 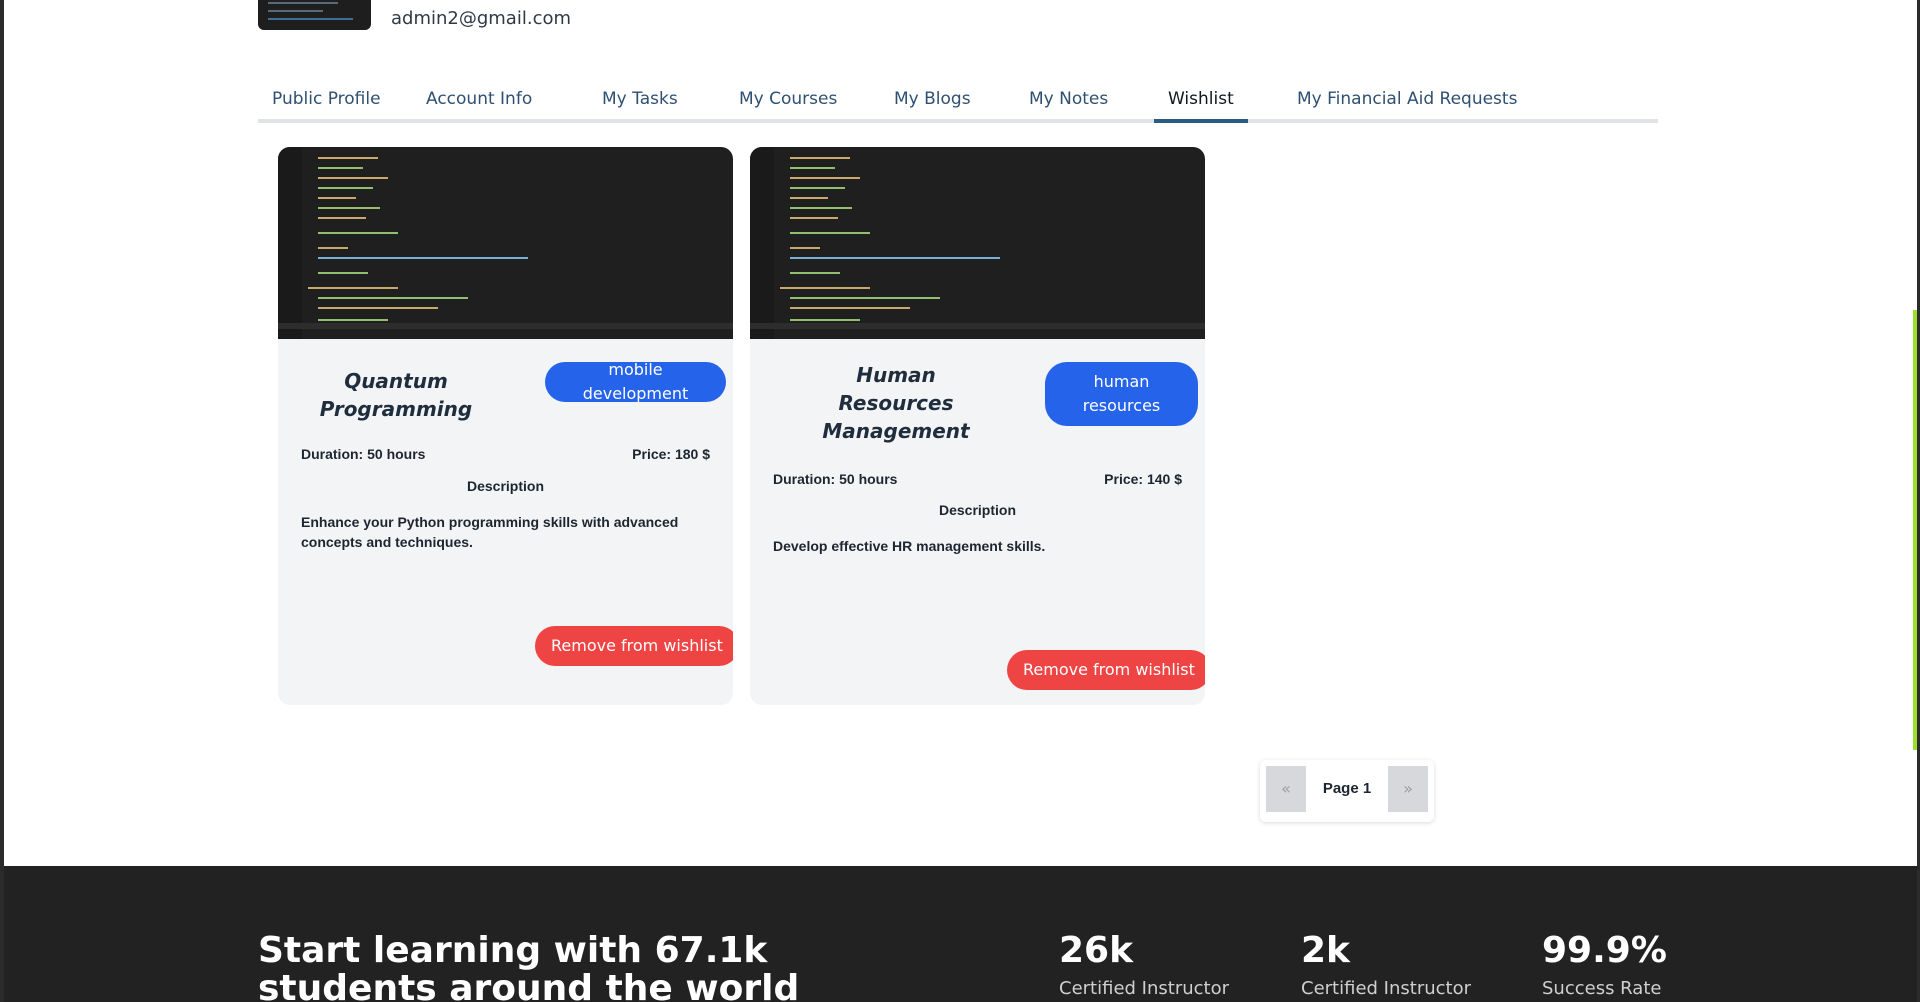 What do you see at coordinates (1143, 479) in the screenshot?
I see `course-price: Price: 140 $` at bounding box center [1143, 479].